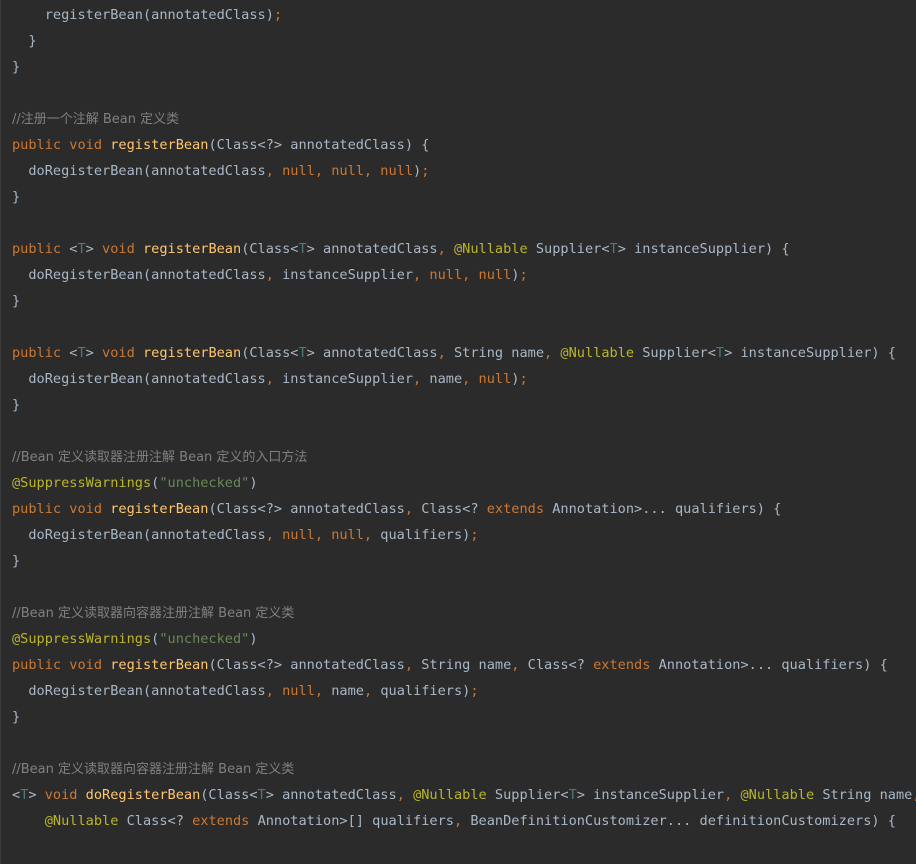  Describe the element at coordinates (319, 145) in the screenshot. I see `code-text: (Class<?> annotatedClass) {` at that location.